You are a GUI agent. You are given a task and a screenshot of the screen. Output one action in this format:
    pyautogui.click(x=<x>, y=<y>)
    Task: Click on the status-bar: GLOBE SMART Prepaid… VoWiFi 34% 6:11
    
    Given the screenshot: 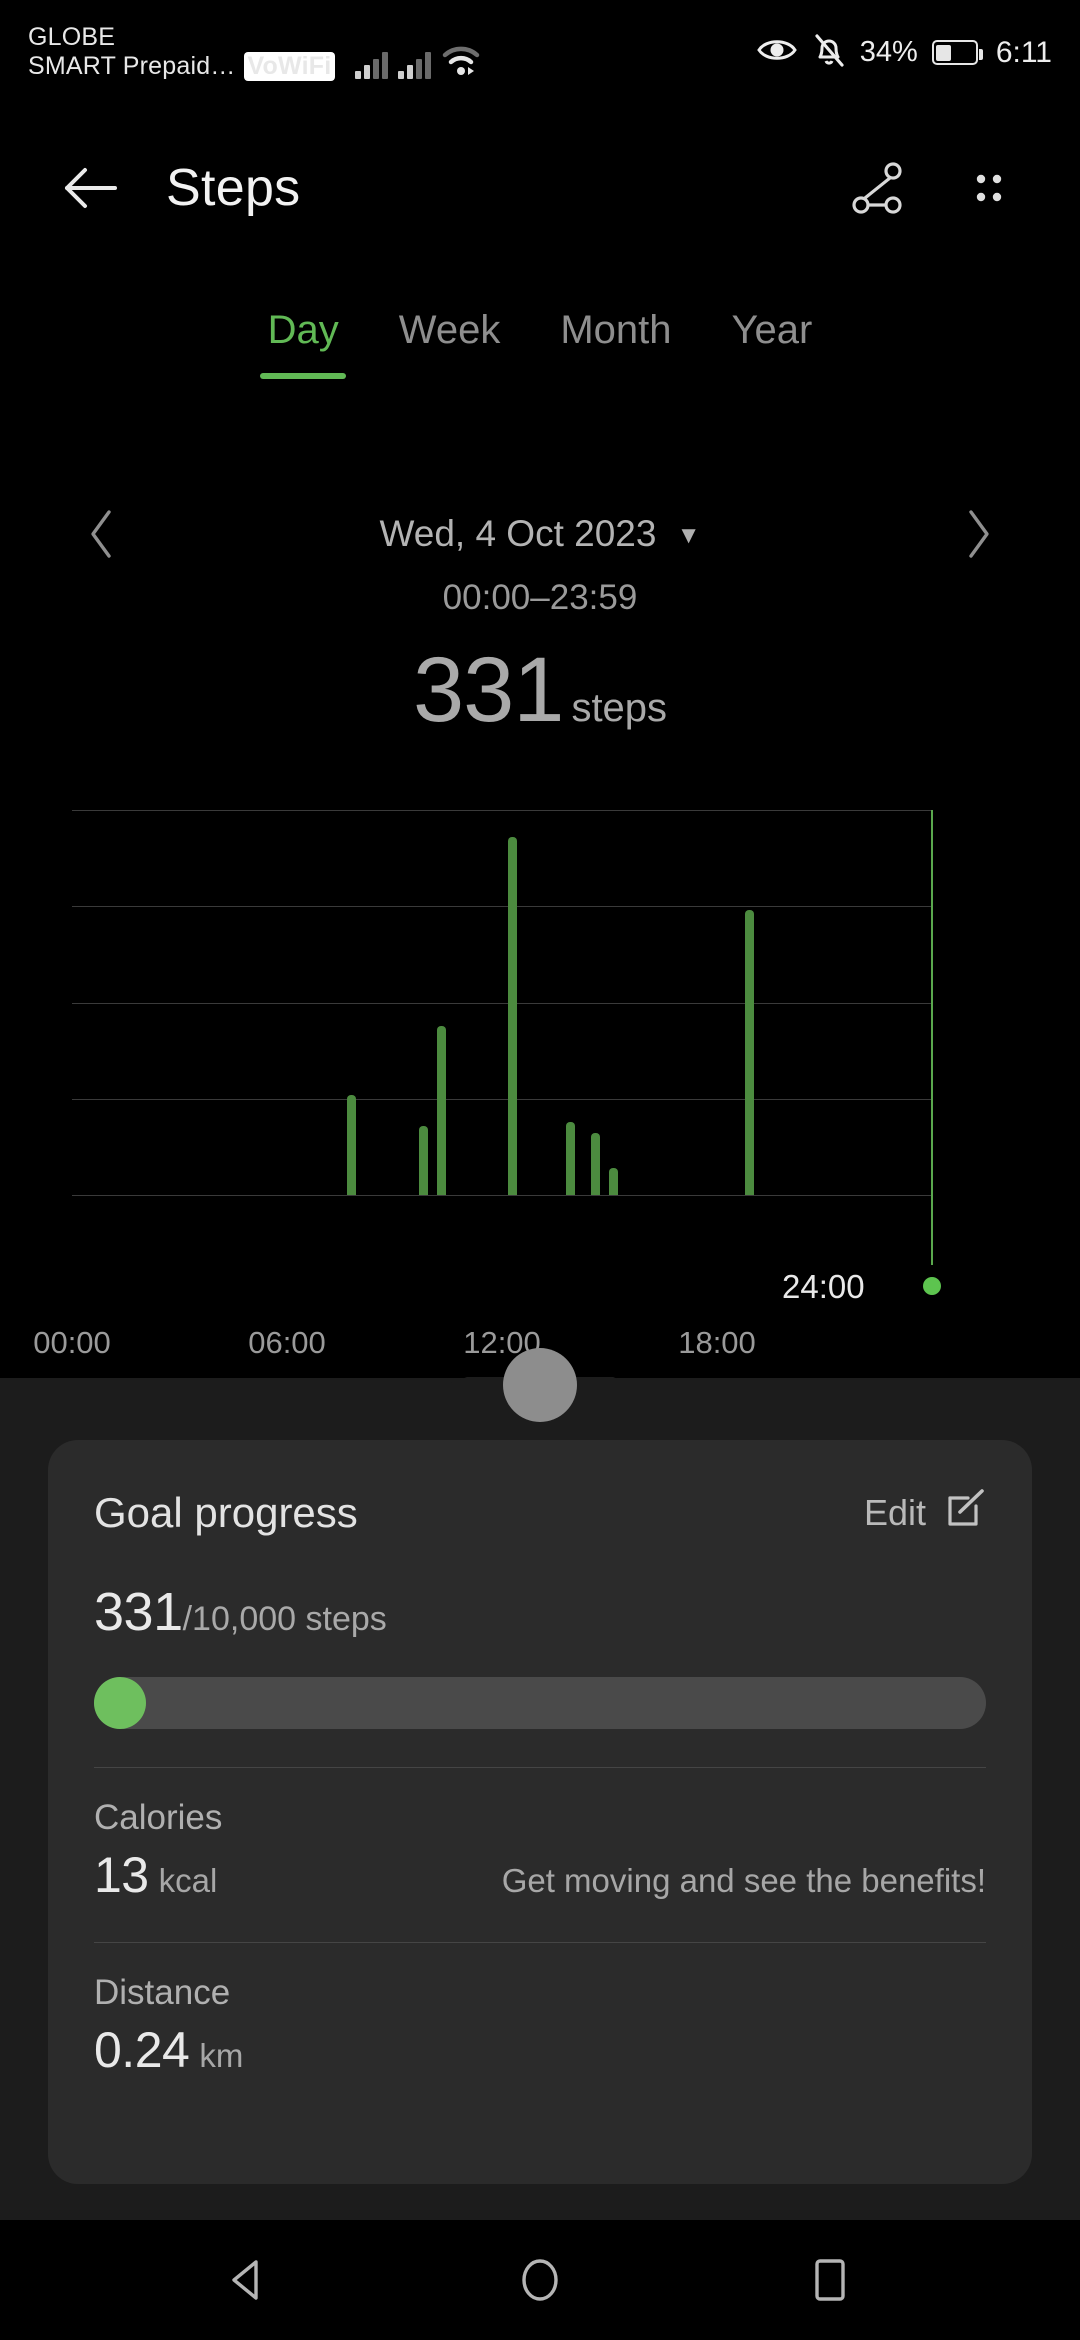 What is the action you would take?
    pyautogui.click(x=540, y=52)
    